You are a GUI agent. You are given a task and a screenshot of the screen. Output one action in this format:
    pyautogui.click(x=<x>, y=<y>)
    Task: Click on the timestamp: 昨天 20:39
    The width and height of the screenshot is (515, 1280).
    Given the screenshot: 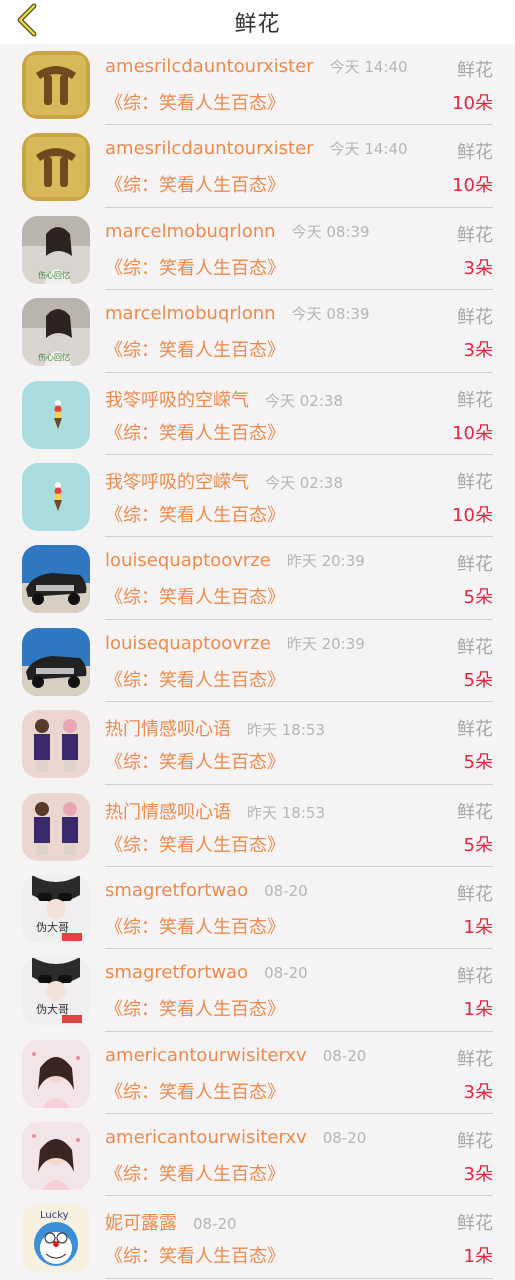 What is the action you would take?
    pyautogui.click(x=325, y=561)
    